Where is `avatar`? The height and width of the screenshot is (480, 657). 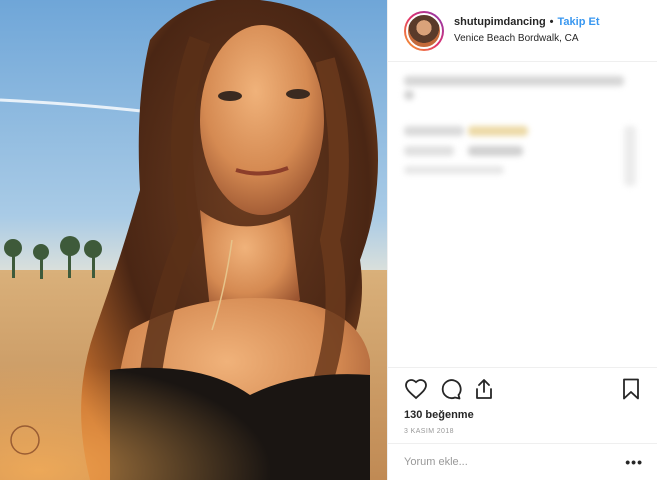
avatar is located at coordinates (424, 30).